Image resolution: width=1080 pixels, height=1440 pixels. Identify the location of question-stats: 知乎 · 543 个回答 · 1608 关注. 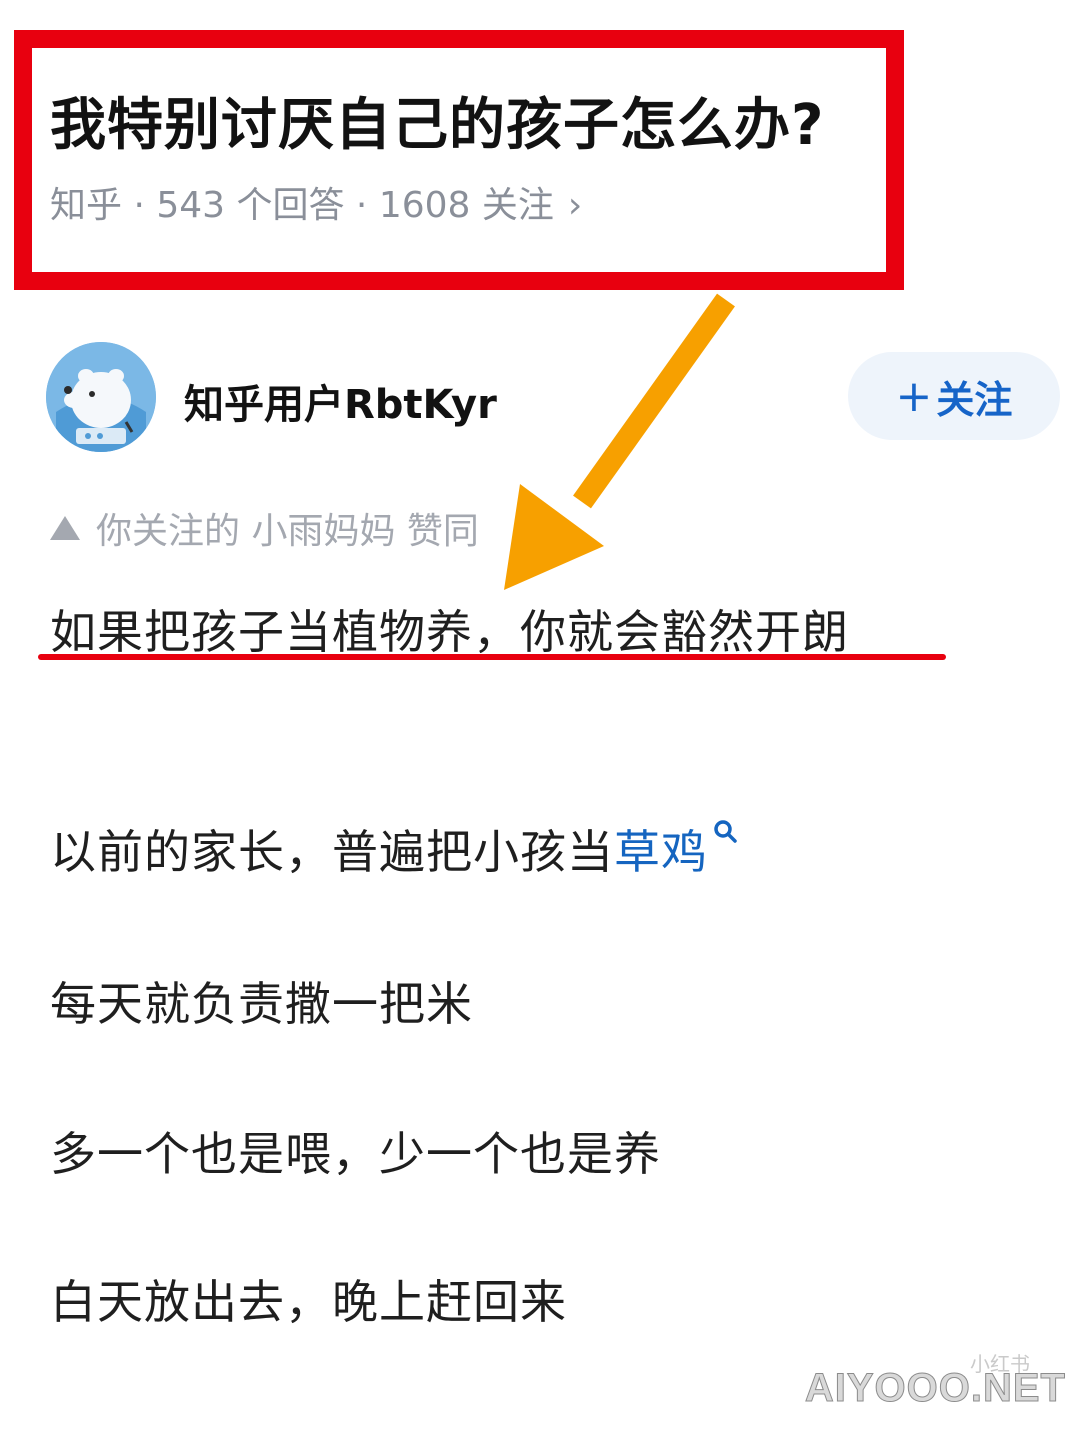
(302, 205).